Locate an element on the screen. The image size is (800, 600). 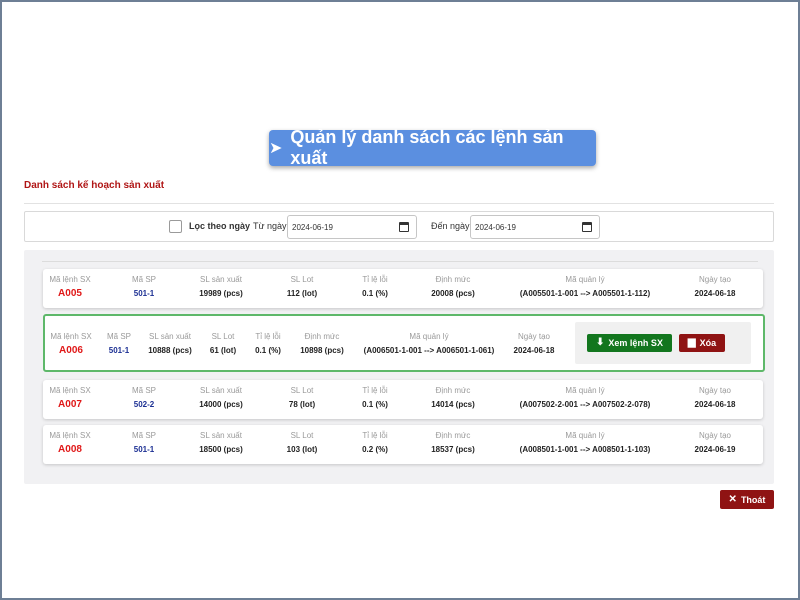
exit-button: ✕ Thoát is located at coordinates (747, 499).